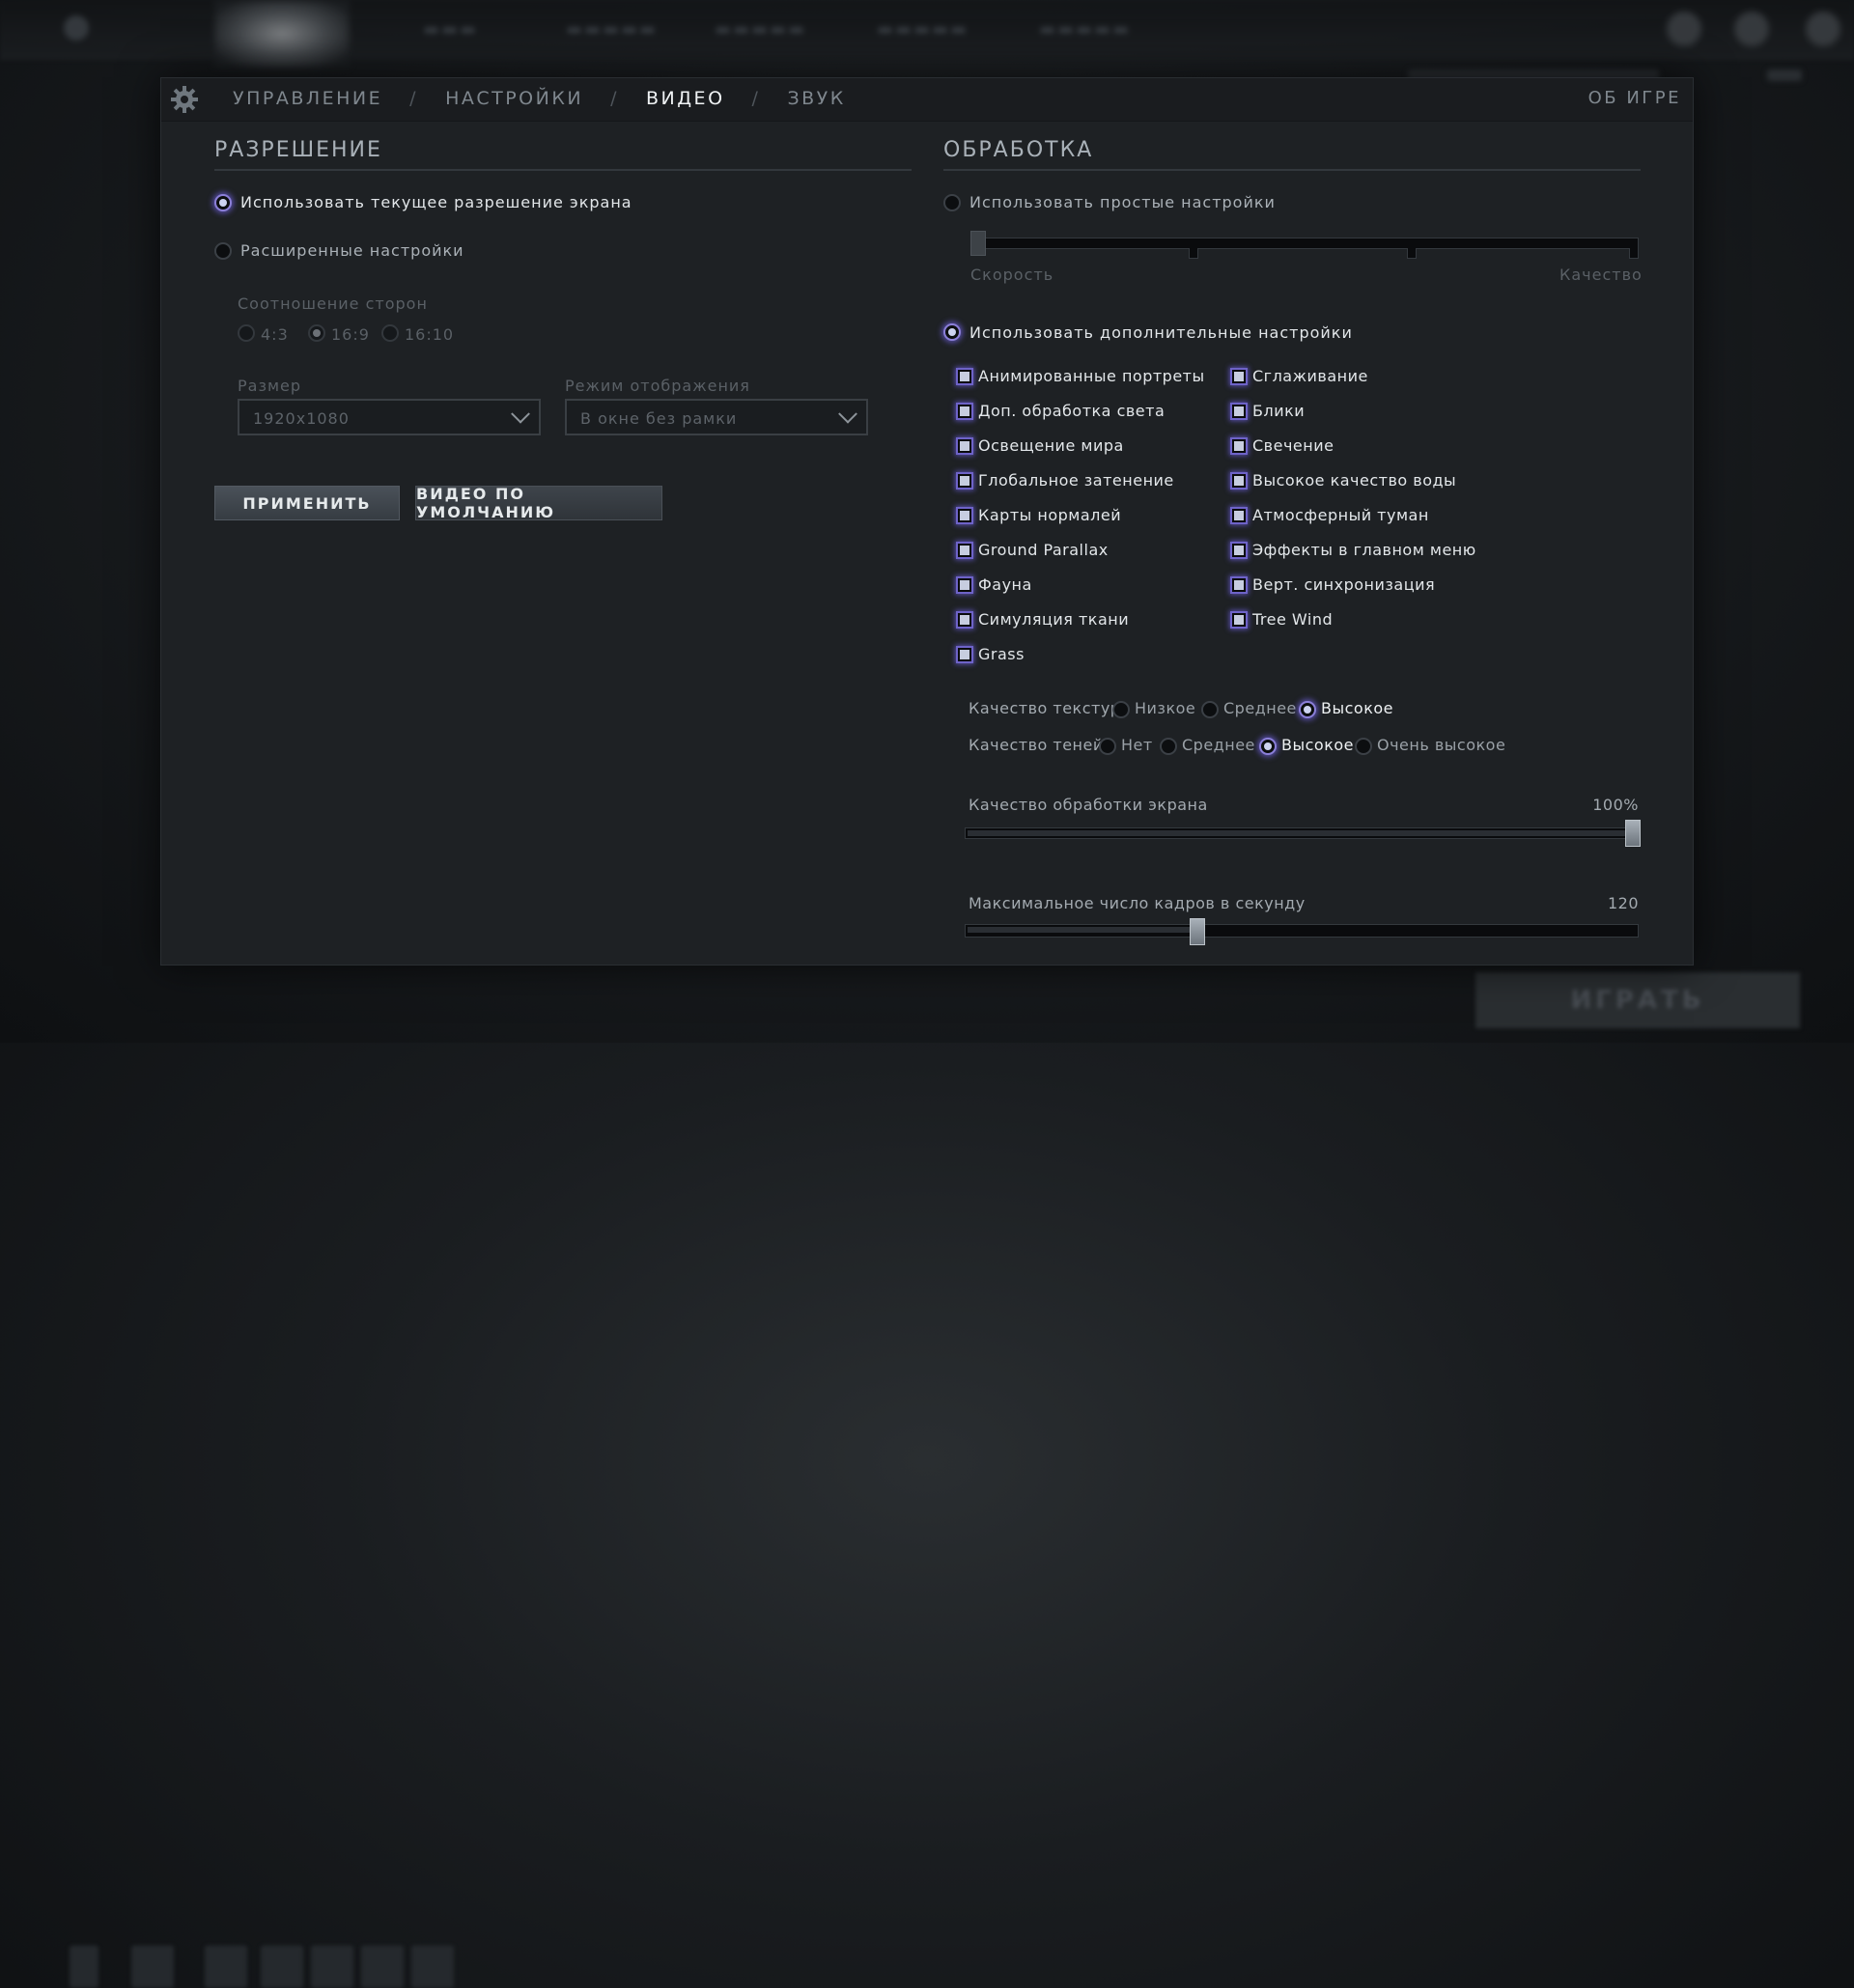 This screenshot has width=1854, height=1988. I want to click on texture-low-radio, so click(1121, 710).